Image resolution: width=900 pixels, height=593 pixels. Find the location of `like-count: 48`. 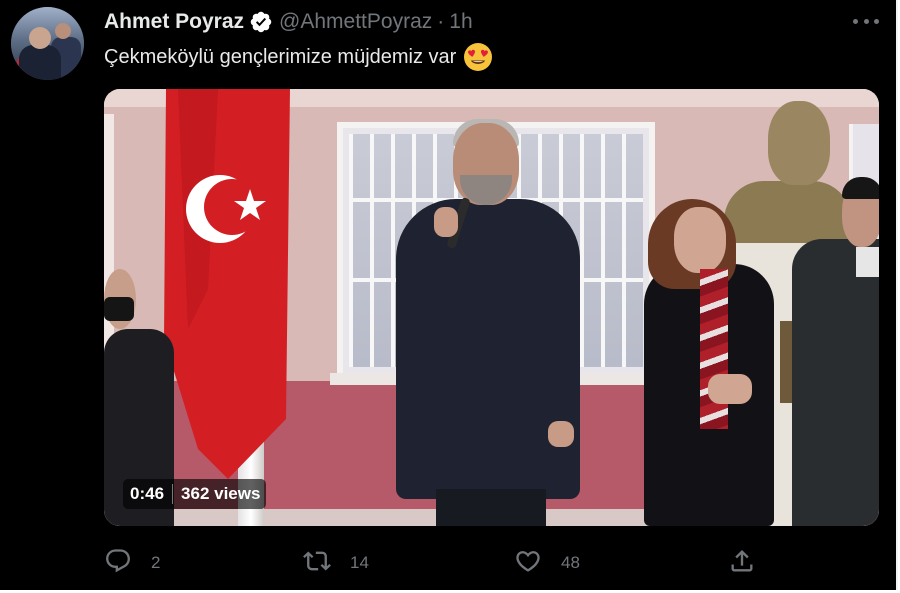

like-count: 48 is located at coordinates (570, 562).